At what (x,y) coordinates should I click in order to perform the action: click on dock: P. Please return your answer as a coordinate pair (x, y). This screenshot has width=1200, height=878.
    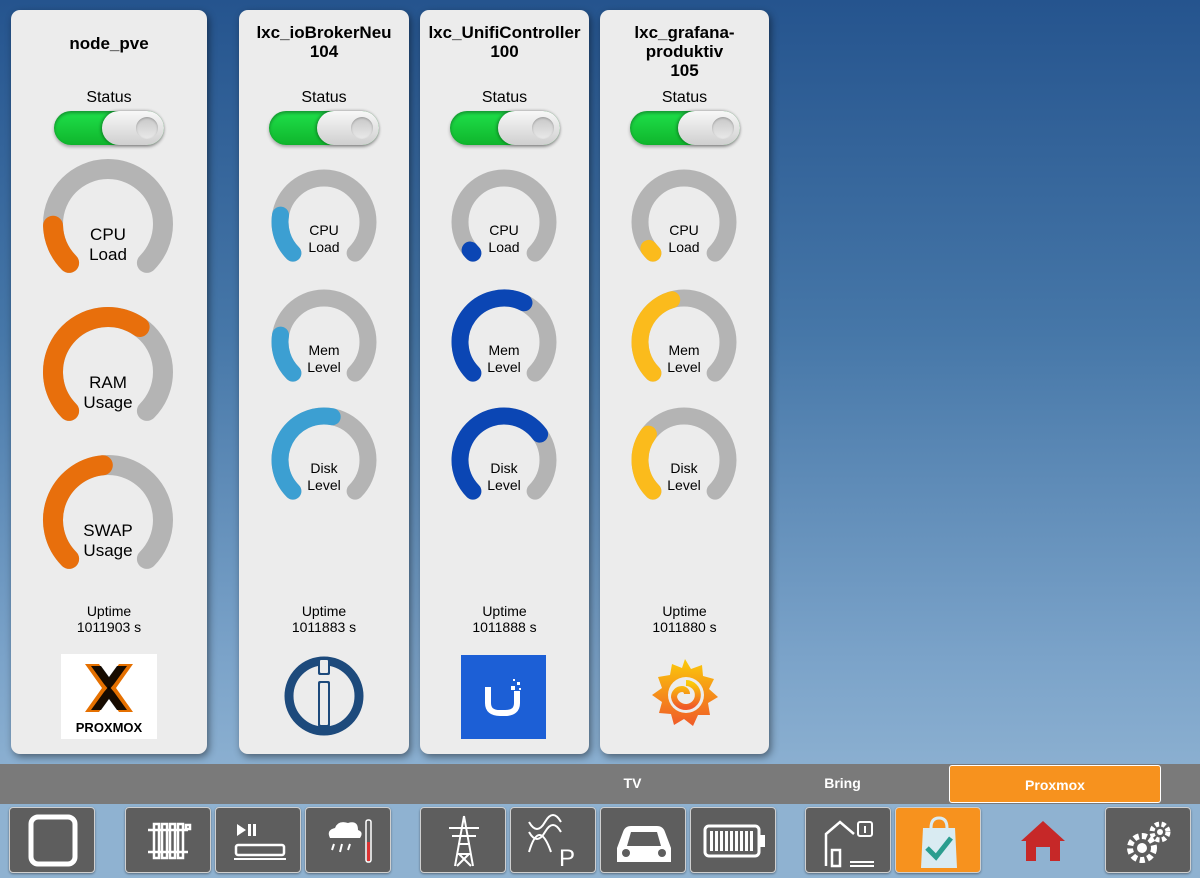
    Looking at the image, I should click on (600, 841).